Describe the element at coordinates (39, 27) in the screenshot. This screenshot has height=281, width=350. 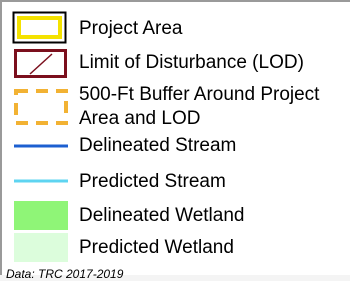
I see `project-area-symbol-icon` at that location.